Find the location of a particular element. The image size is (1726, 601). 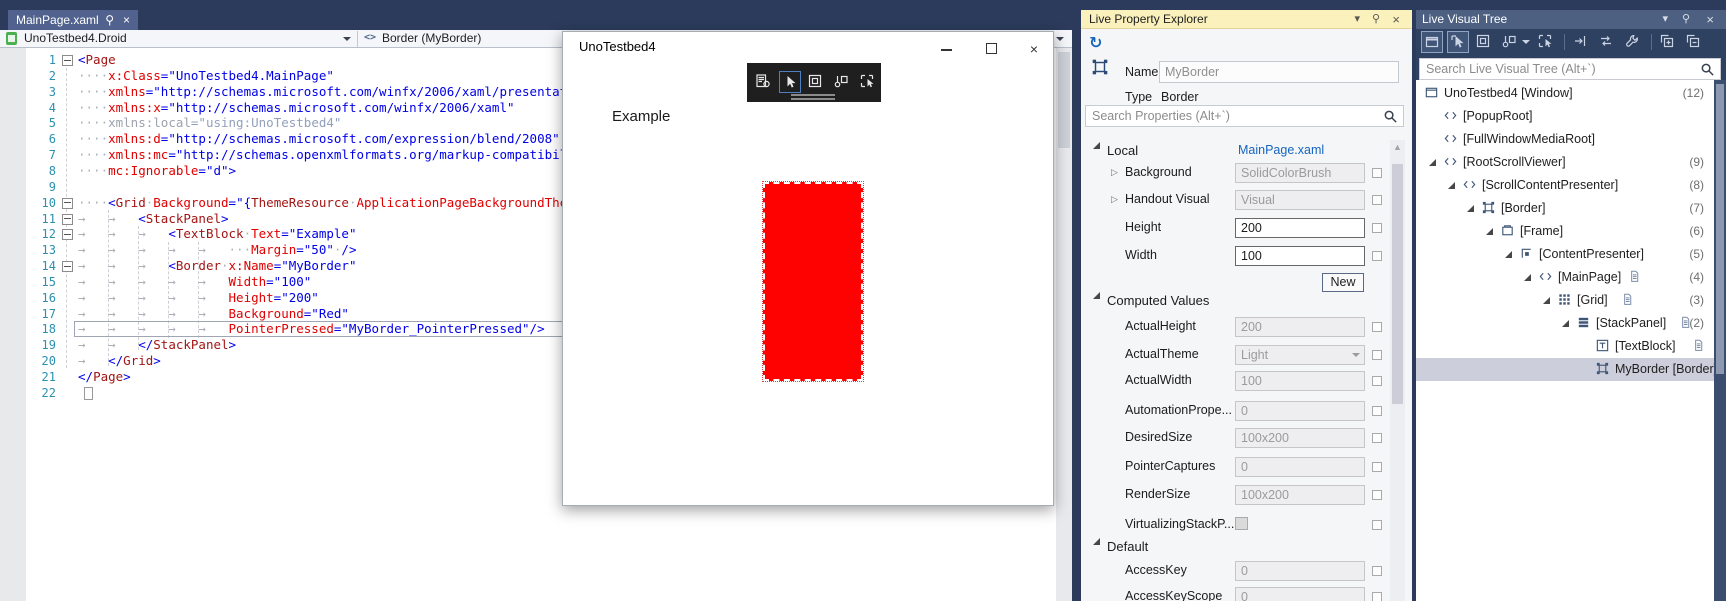

new-property-button: New is located at coordinates (1343, 282).